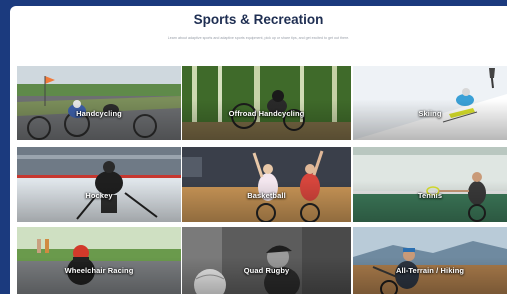  Describe the element at coordinates (99, 184) in the screenshot. I see `tile-hockey: Hockey` at that location.